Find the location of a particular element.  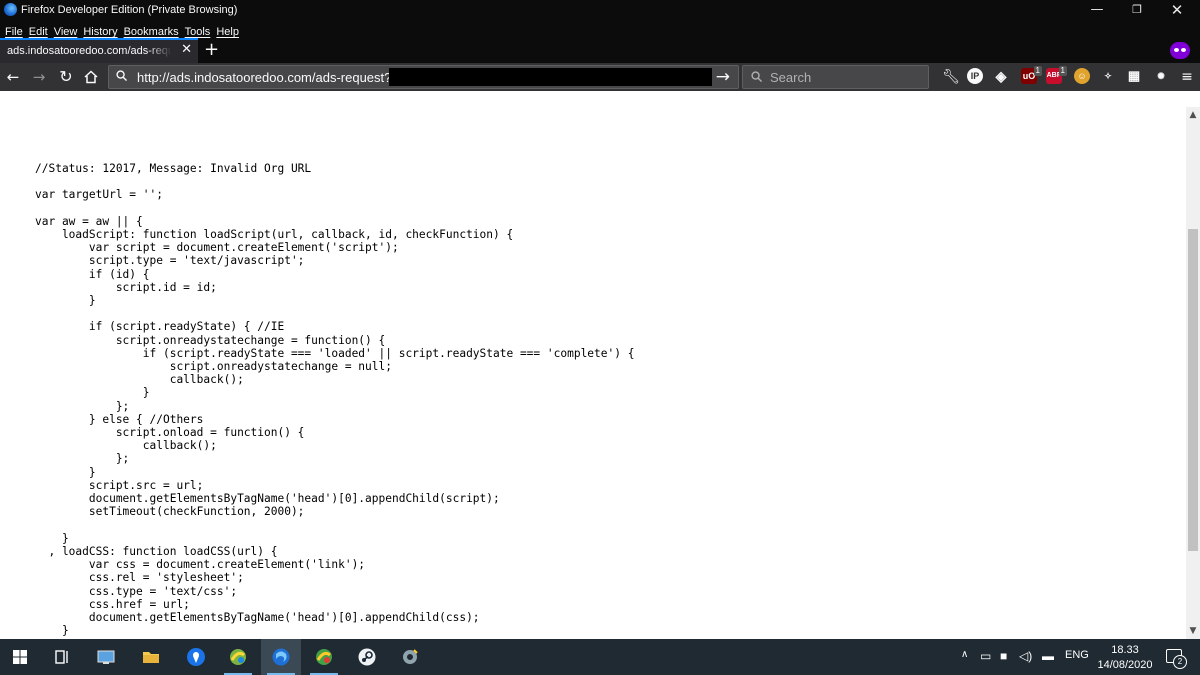

firefox-developer-icon is located at coordinates (281, 657).